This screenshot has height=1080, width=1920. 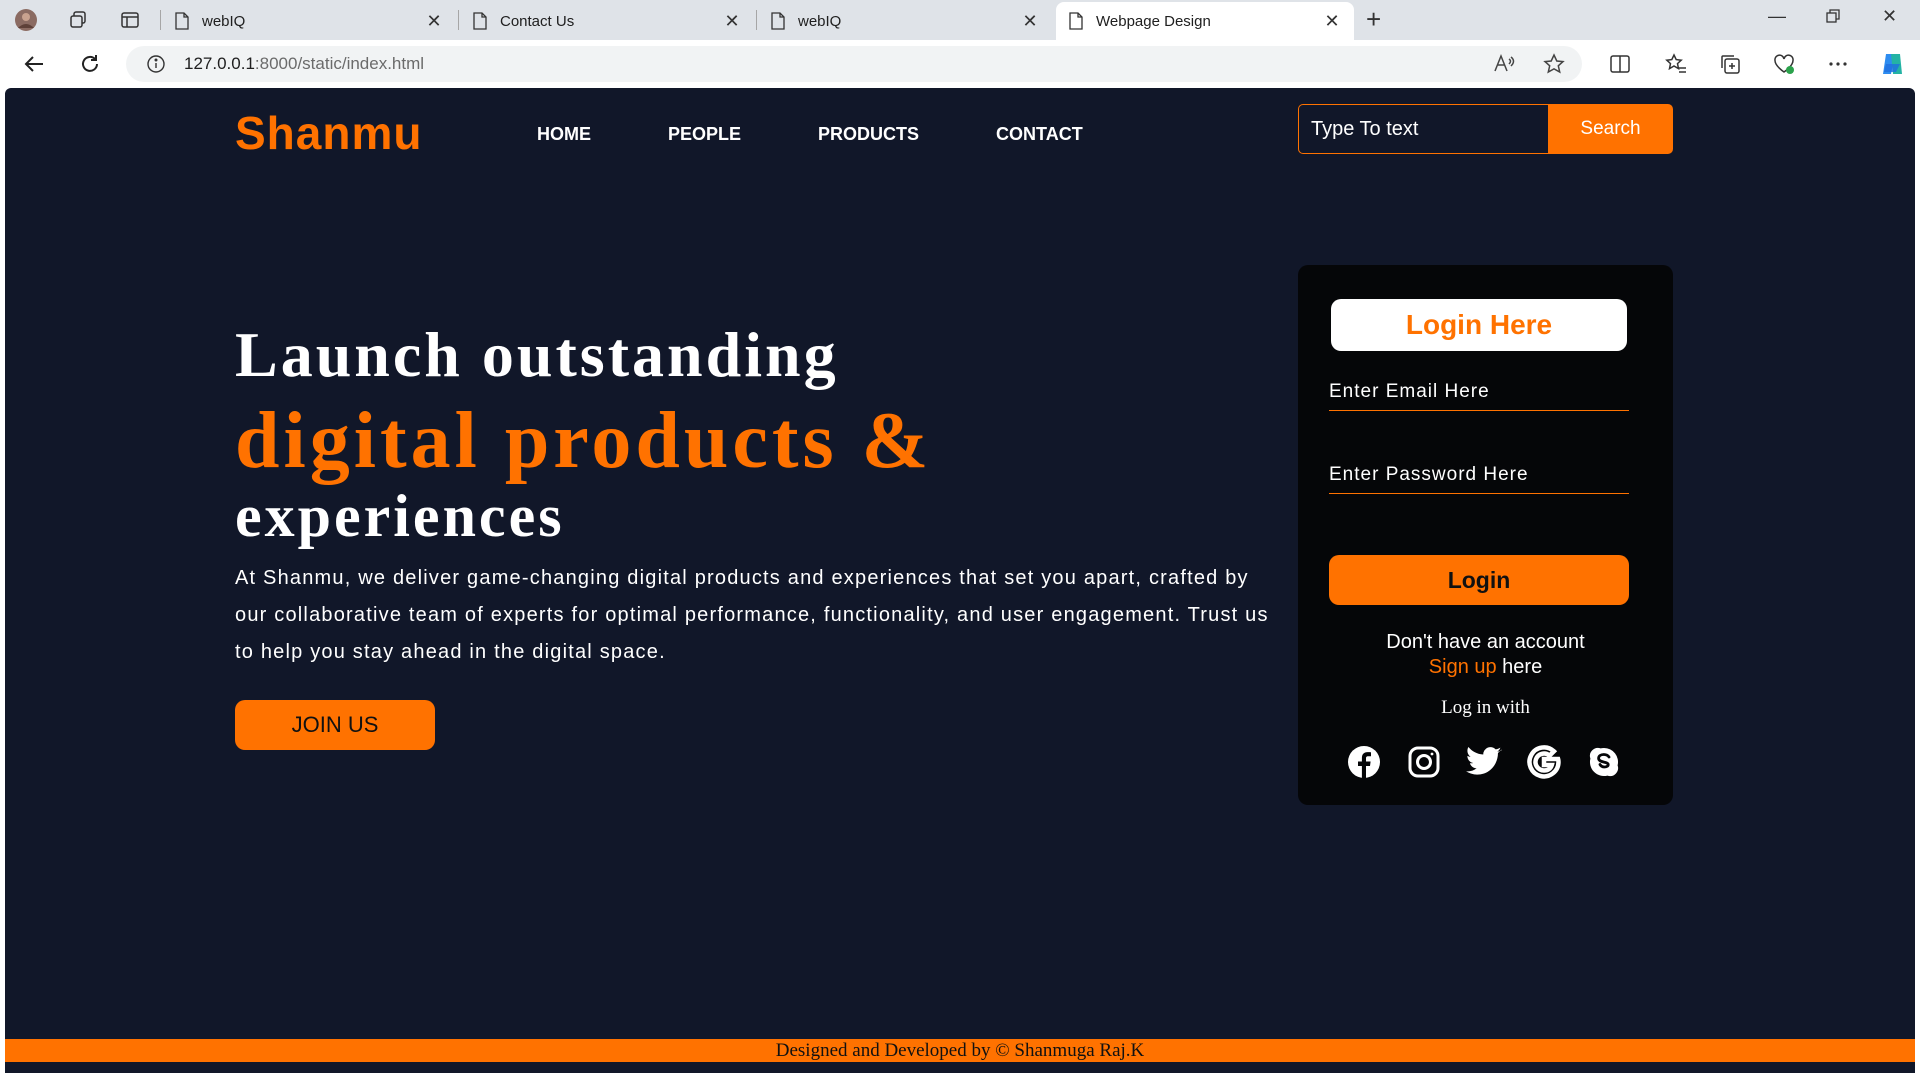 I want to click on hero-heading-line1: Launch outstanding, so click(x=537, y=354).